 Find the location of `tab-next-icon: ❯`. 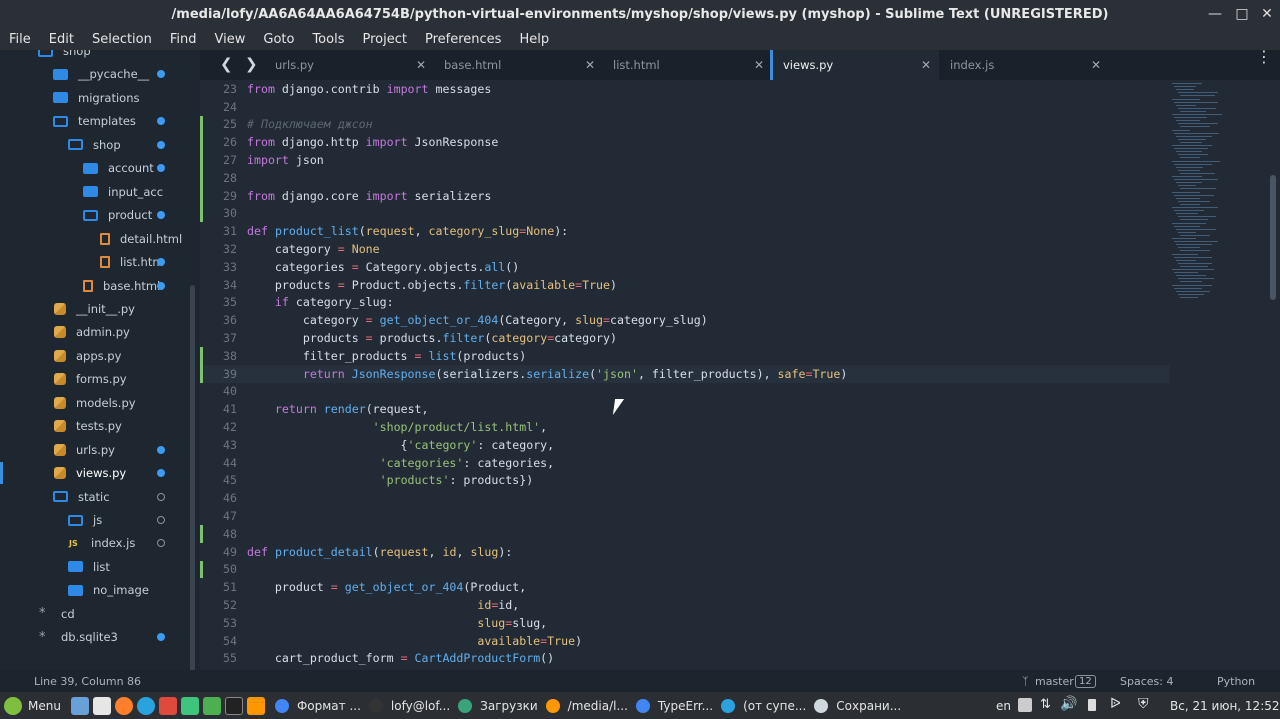

tab-next-icon: ❯ is located at coordinates (251, 64).